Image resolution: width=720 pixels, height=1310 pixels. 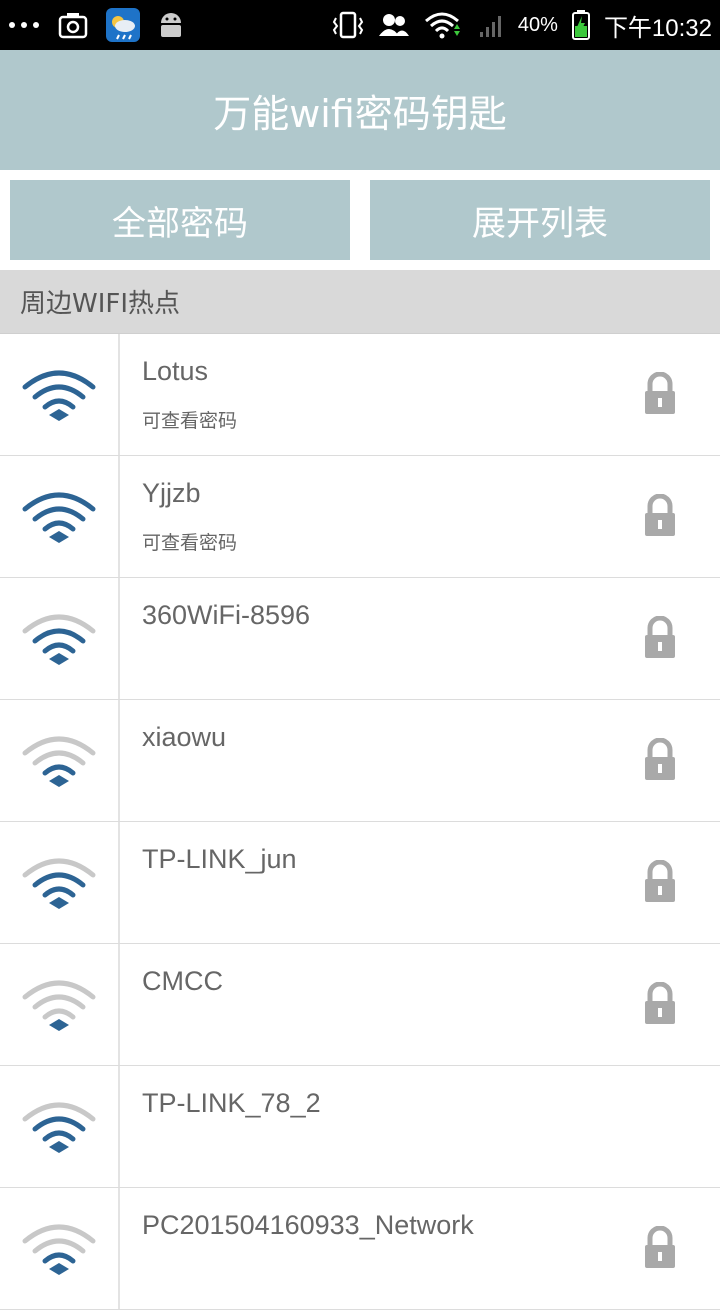 What do you see at coordinates (226, 615) in the screenshot?
I see `wifi-name: 360WiFi-8596` at bounding box center [226, 615].